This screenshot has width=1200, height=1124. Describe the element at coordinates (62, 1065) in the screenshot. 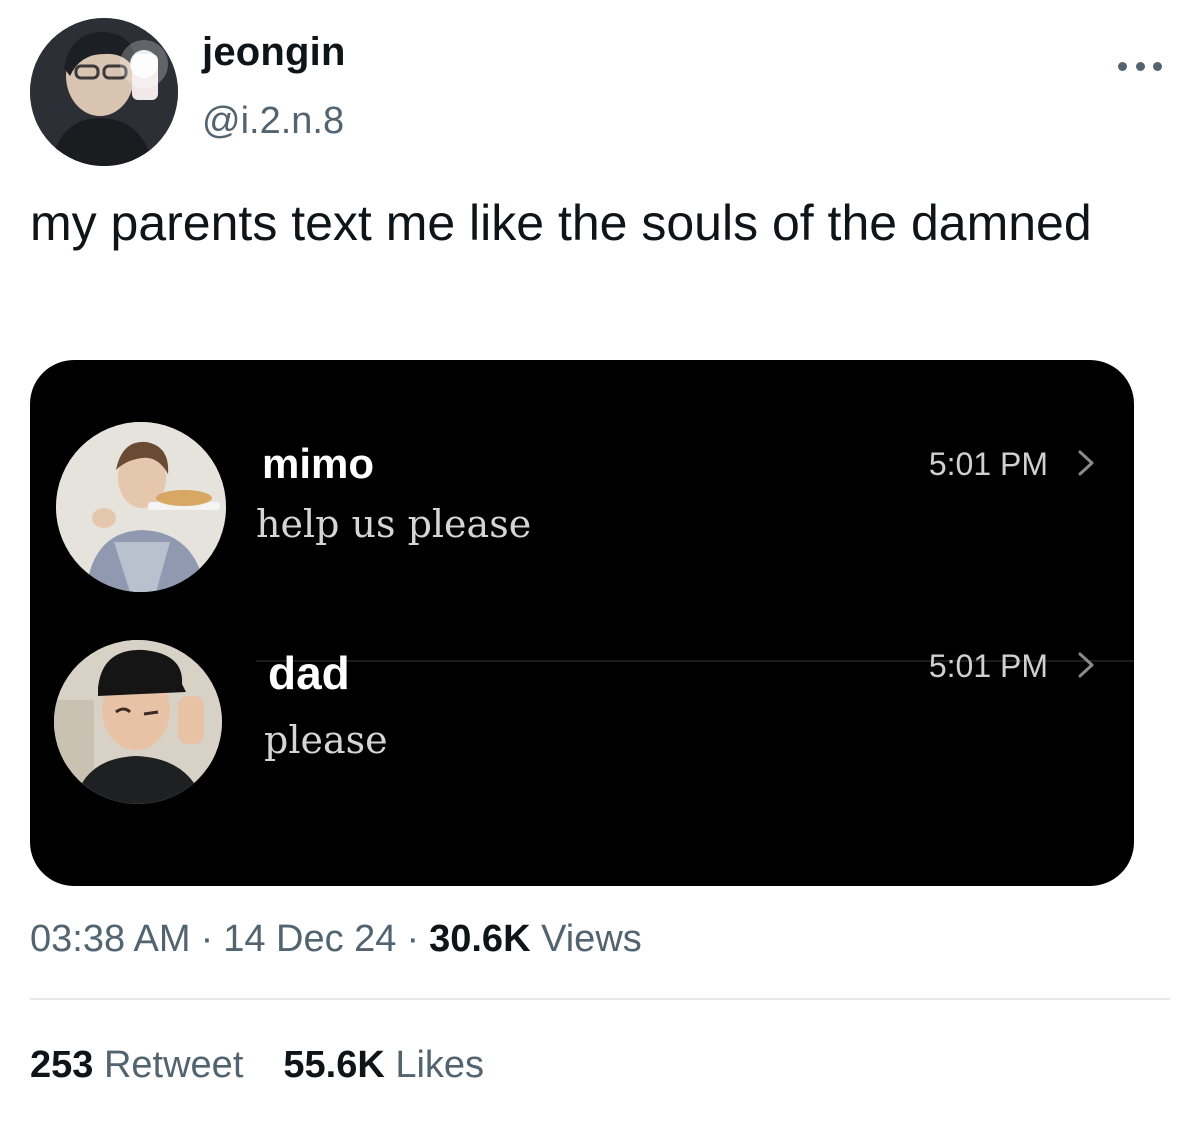

I see `retweets-count: 253` at that location.